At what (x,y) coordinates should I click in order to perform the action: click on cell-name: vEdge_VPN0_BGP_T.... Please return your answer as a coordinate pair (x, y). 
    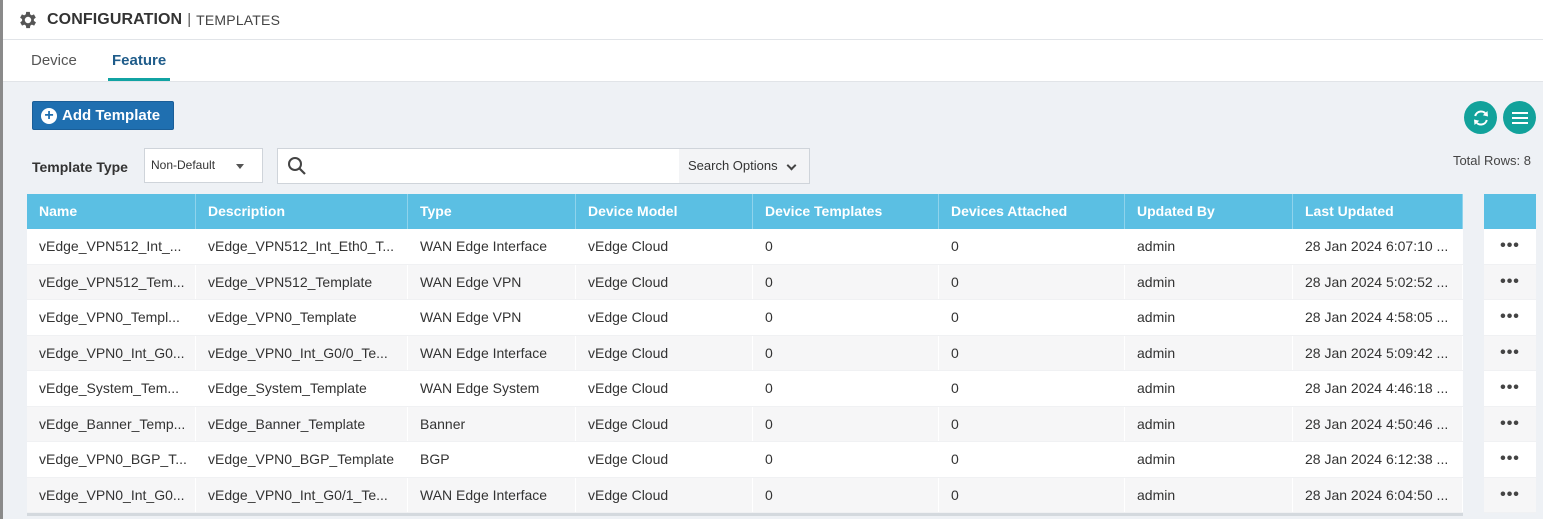
    Looking at the image, I should click on (111, 459).